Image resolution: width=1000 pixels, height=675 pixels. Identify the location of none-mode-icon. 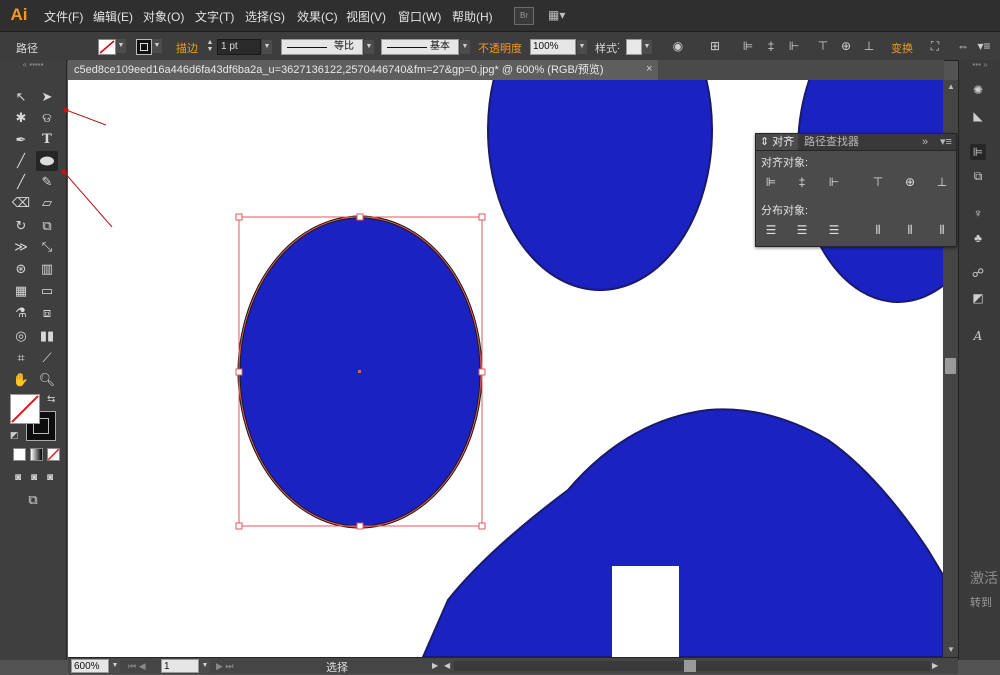
(53, 454).